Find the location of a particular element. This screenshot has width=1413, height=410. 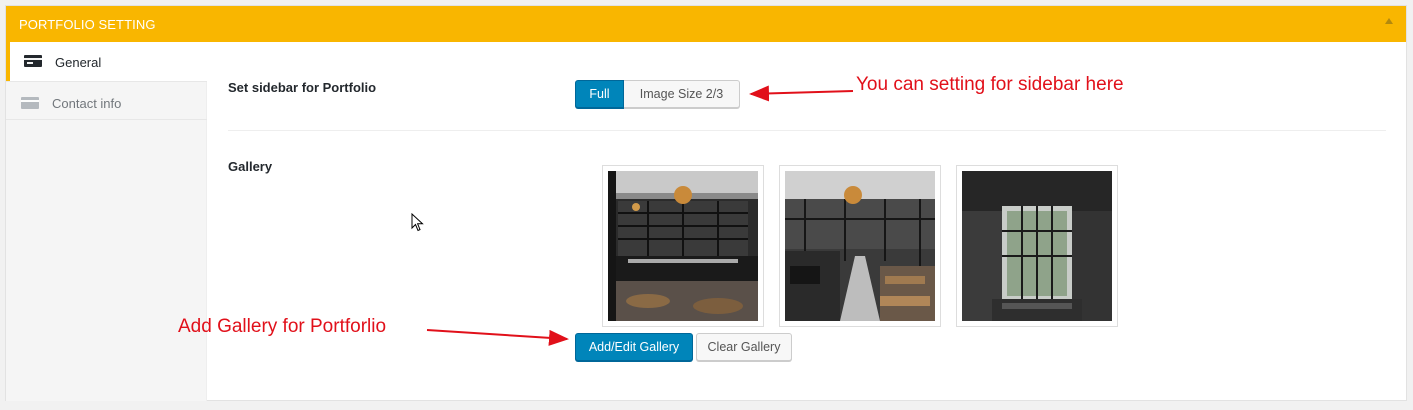

full-button: Full is located at coordinates (599, 94).